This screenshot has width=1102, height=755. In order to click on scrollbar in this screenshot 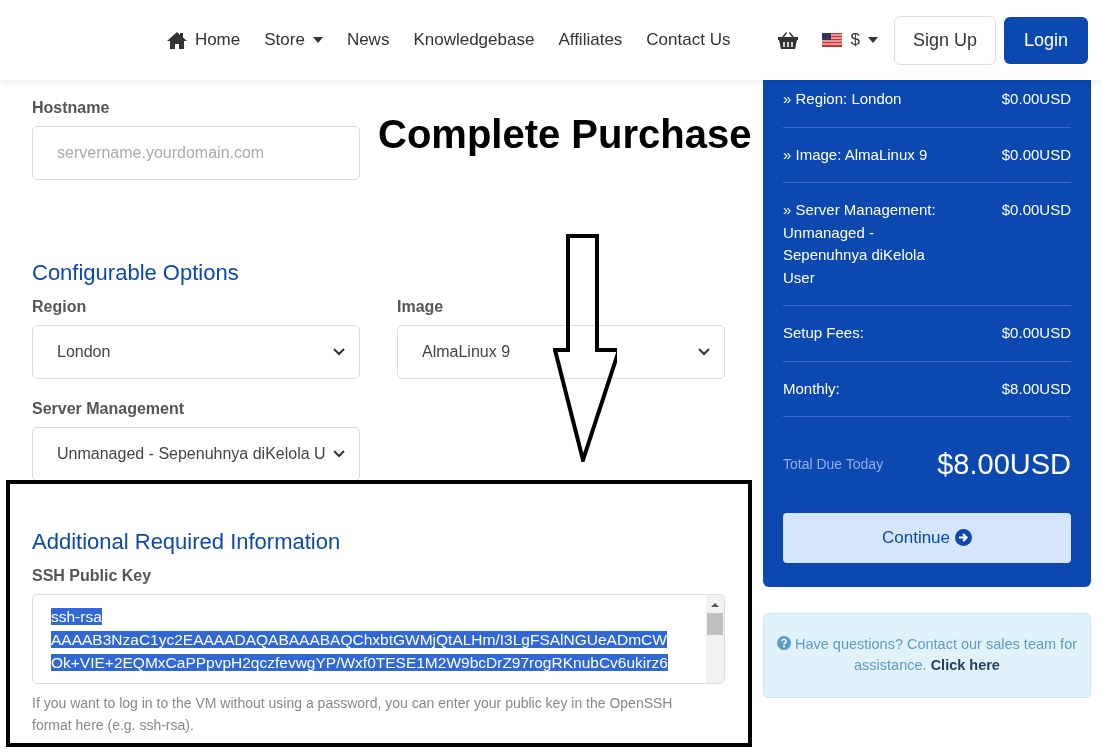, I will do `click(715, 639)`.